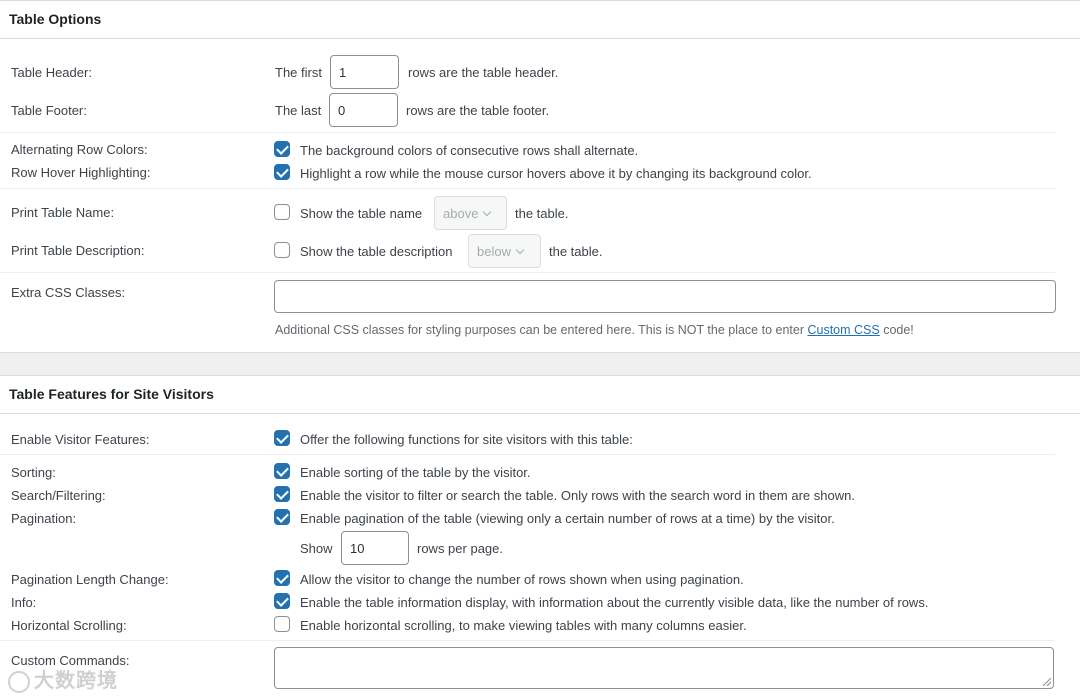 This screenshot has width=1080, height=697. Describe the element at coordinates (63, 212) in the screenshot. I see `print-table-name-label: Print Table Name:` at that location.